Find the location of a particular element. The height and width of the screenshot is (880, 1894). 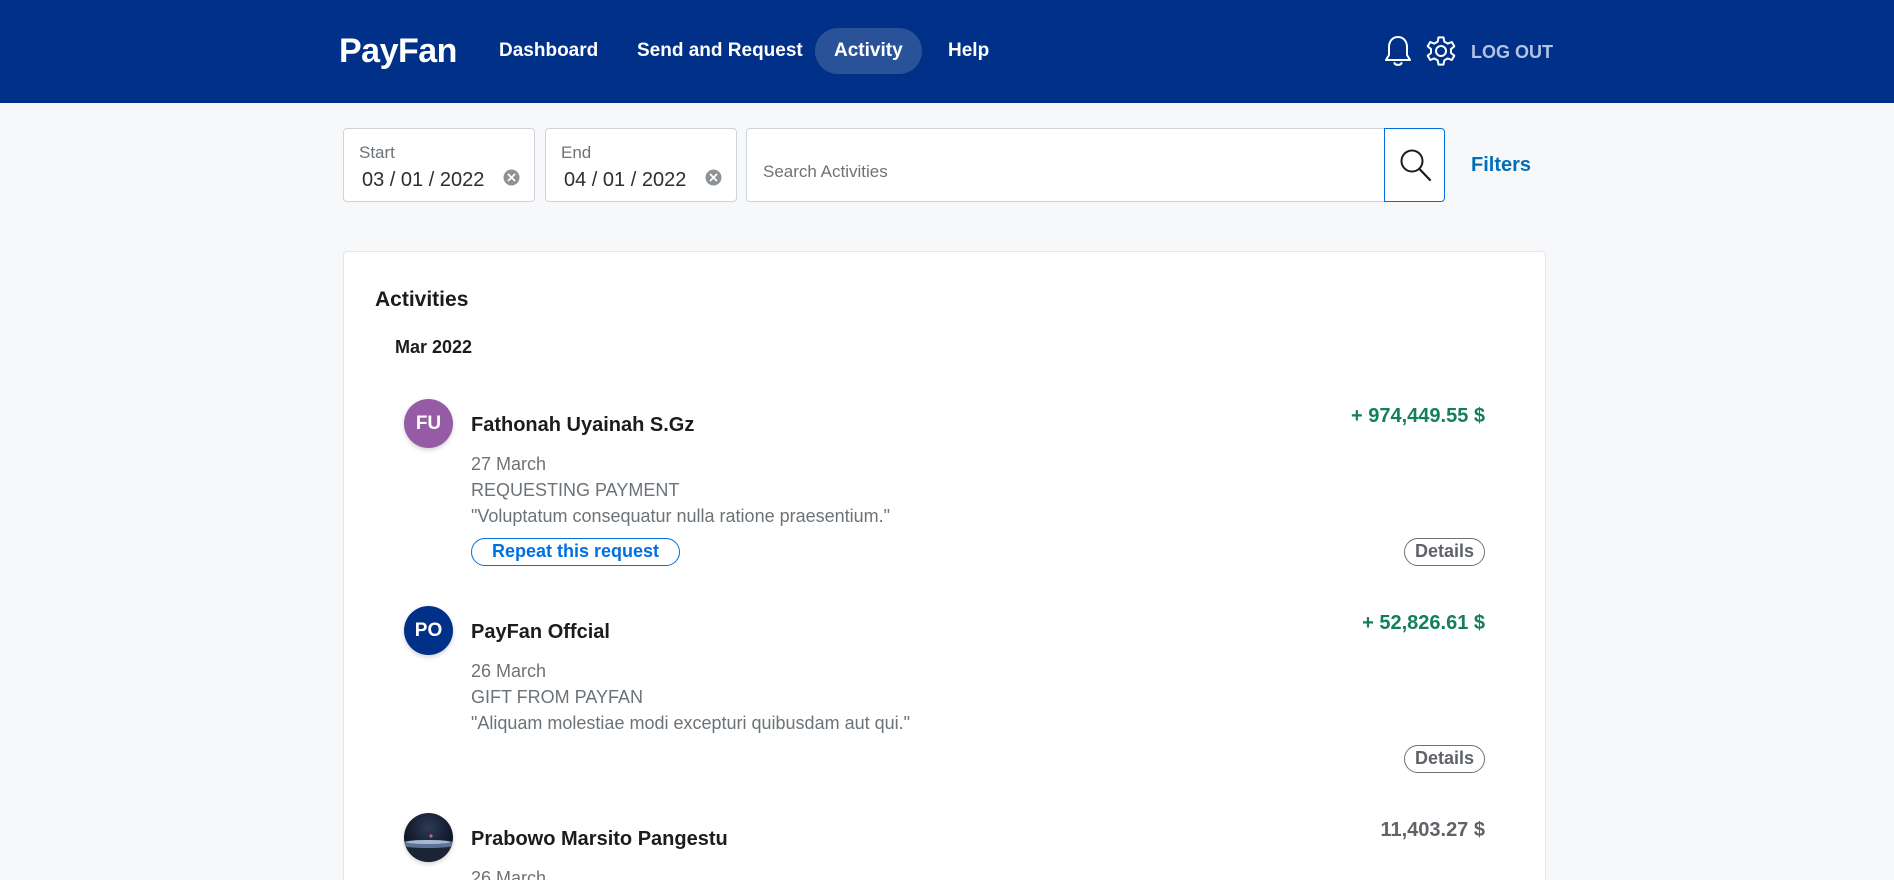

nav-send-and-request: Send and Request is located at coordinates (720, 51).